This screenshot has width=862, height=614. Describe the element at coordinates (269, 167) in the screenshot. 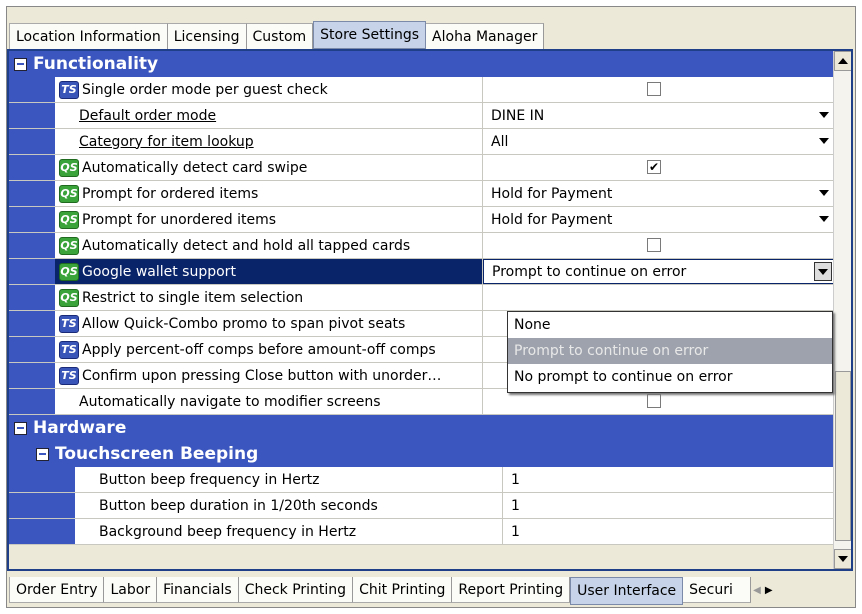

I see `property-name: QS Automatically detect card swipe` at that location.